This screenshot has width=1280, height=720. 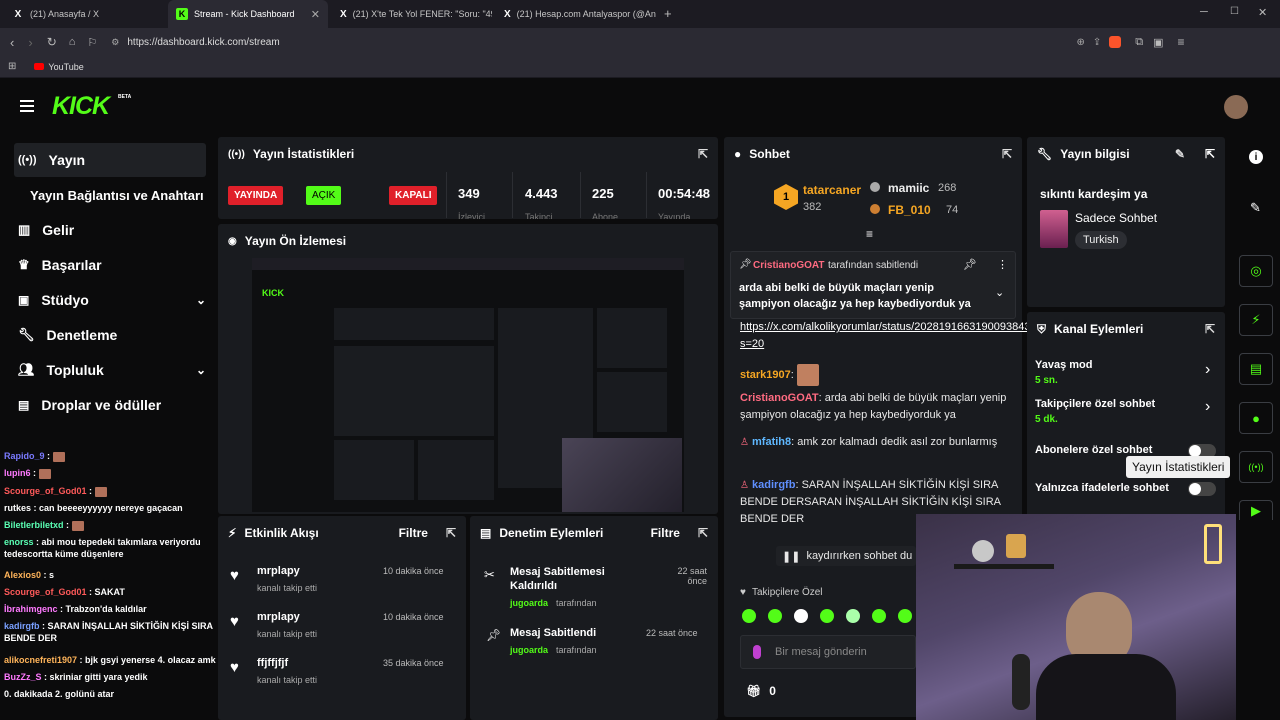 What do you see at coordinates (324, 195) in the screenshot?
I see `open-badge: AÇIK` at bounding box center [324, 195].